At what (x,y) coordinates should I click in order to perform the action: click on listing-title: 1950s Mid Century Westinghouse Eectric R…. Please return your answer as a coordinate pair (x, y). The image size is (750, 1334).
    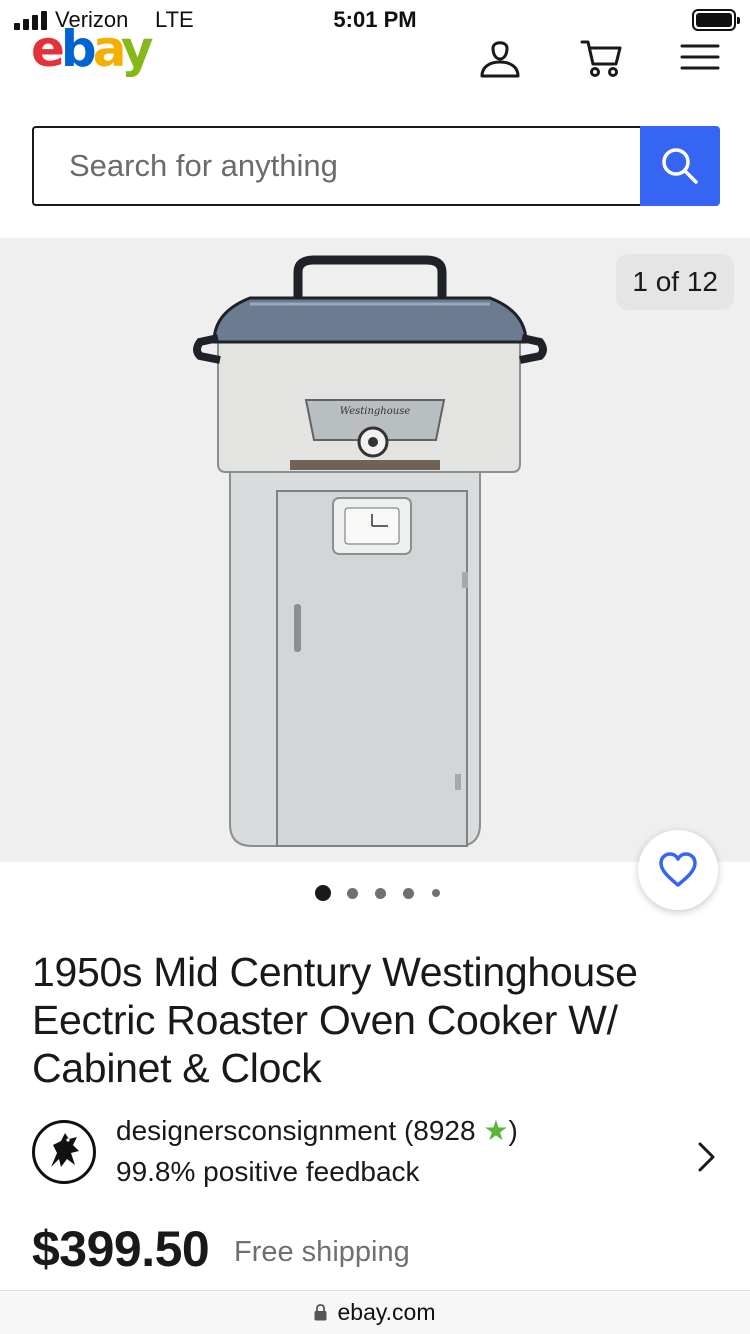
    Looking at the image, I should click on (335, 1020).